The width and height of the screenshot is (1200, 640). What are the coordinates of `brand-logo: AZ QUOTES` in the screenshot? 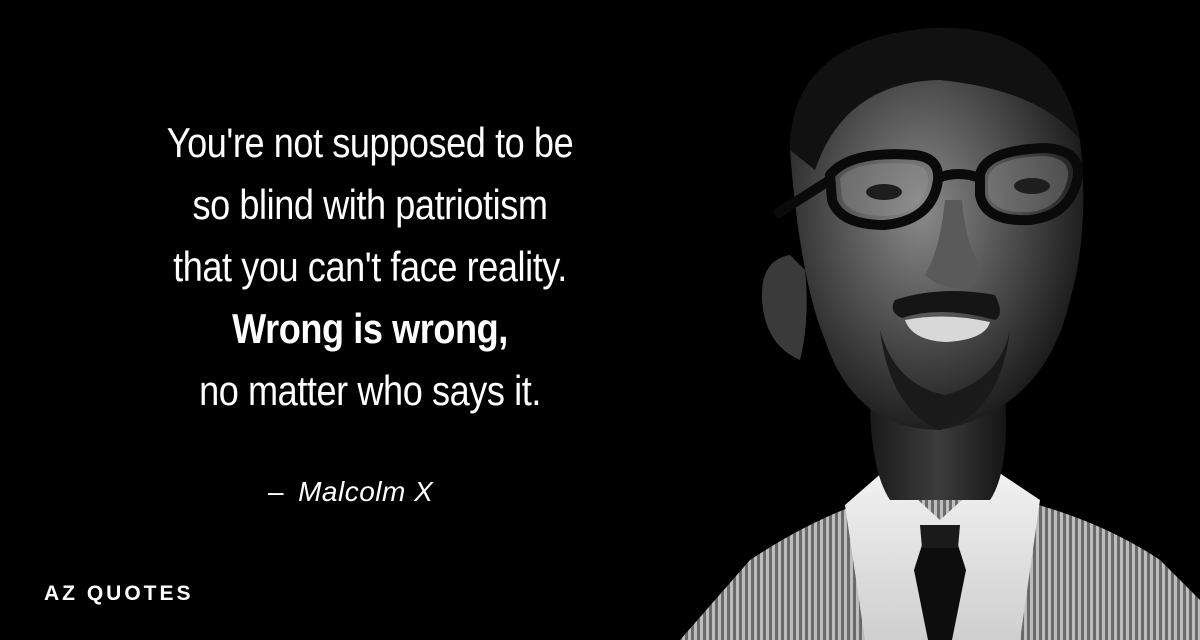 It's located at (119, 593).